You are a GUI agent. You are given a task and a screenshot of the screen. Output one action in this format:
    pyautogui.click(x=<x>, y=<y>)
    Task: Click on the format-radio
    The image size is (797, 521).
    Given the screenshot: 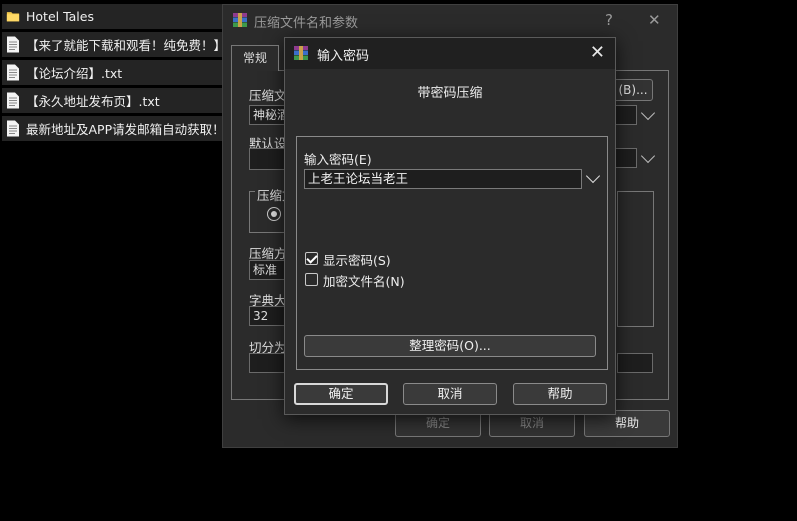 What is the action you would take?
    pyautogui.click(x=274, y=214)
    